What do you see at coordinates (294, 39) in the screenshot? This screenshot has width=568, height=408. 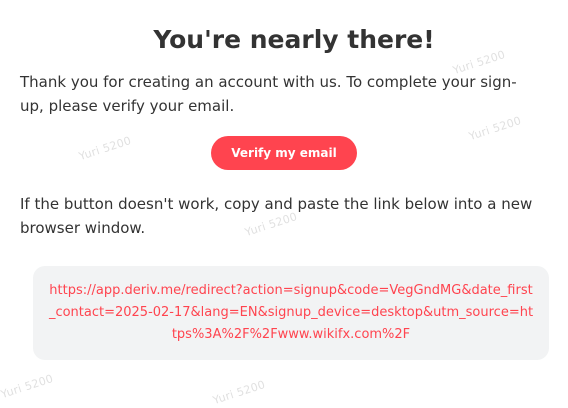 I see `email-title: You're nearly there!` at bounding box center [294, 39].